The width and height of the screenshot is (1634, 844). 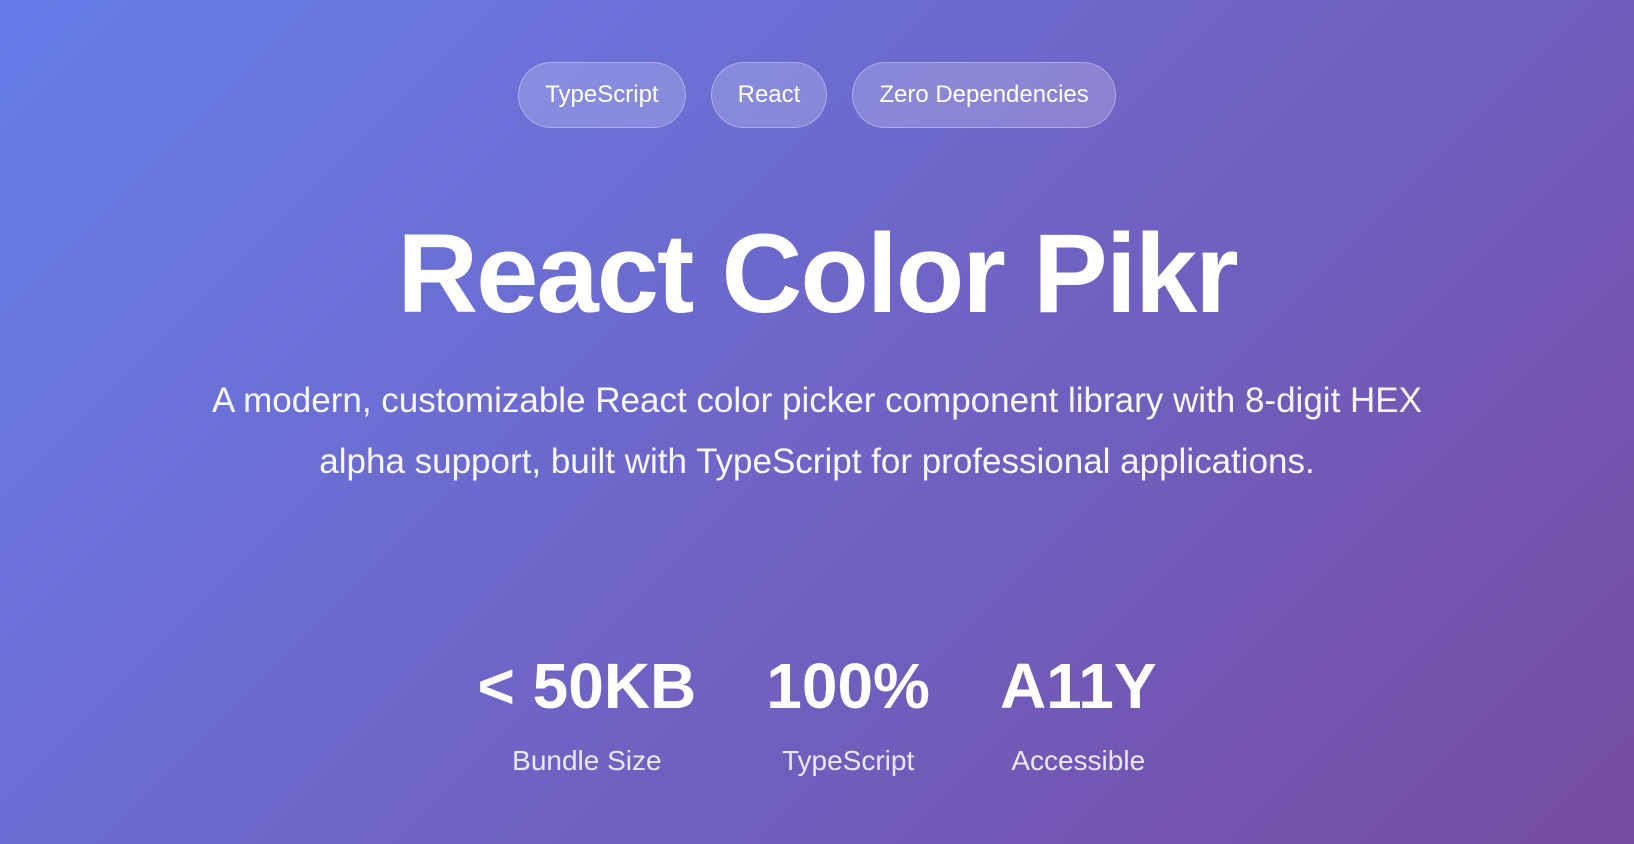 I want to click on stat-typescript: 100% TypeScript, so click(x=848, y=713).